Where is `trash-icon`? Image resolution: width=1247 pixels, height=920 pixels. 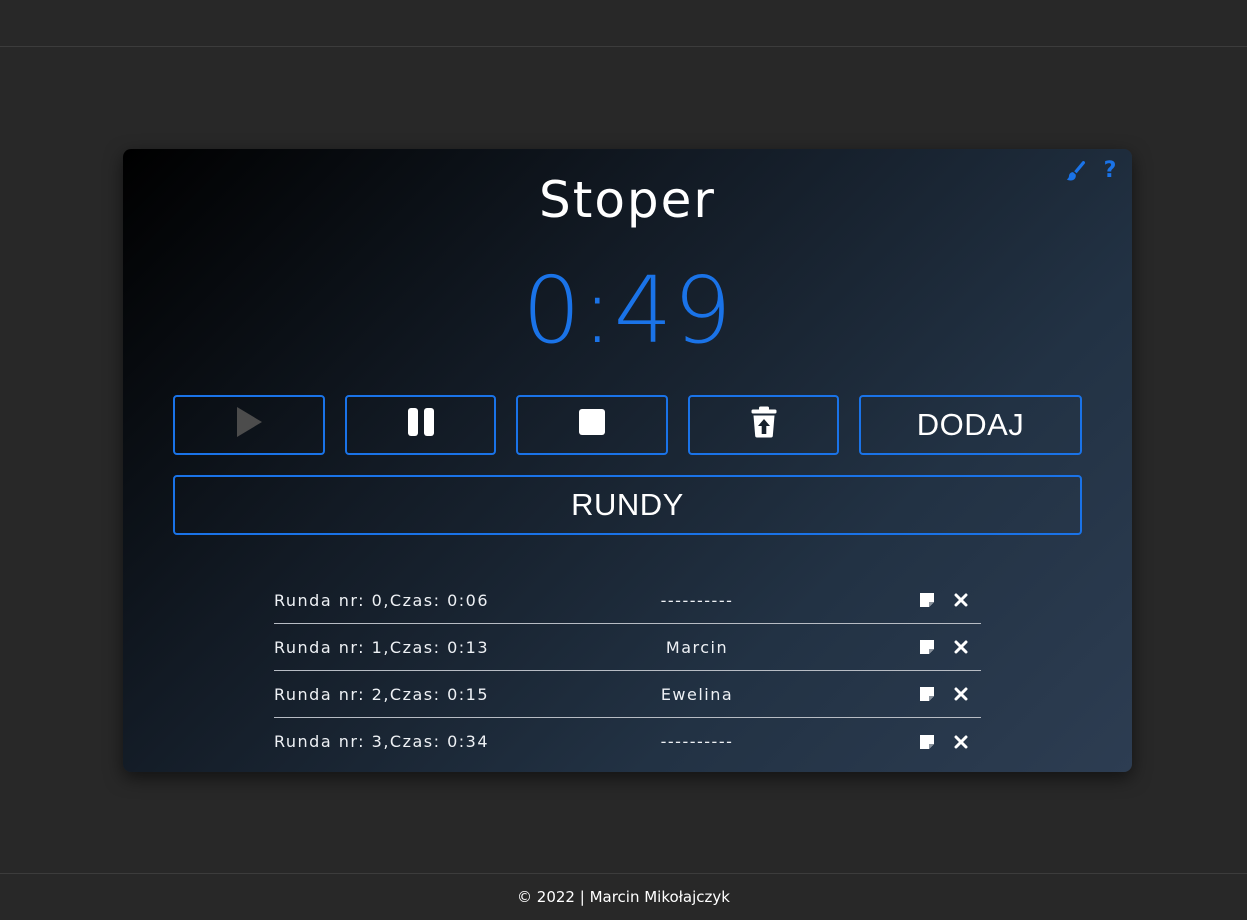
trash-icon is located at coordinates (764, 425).